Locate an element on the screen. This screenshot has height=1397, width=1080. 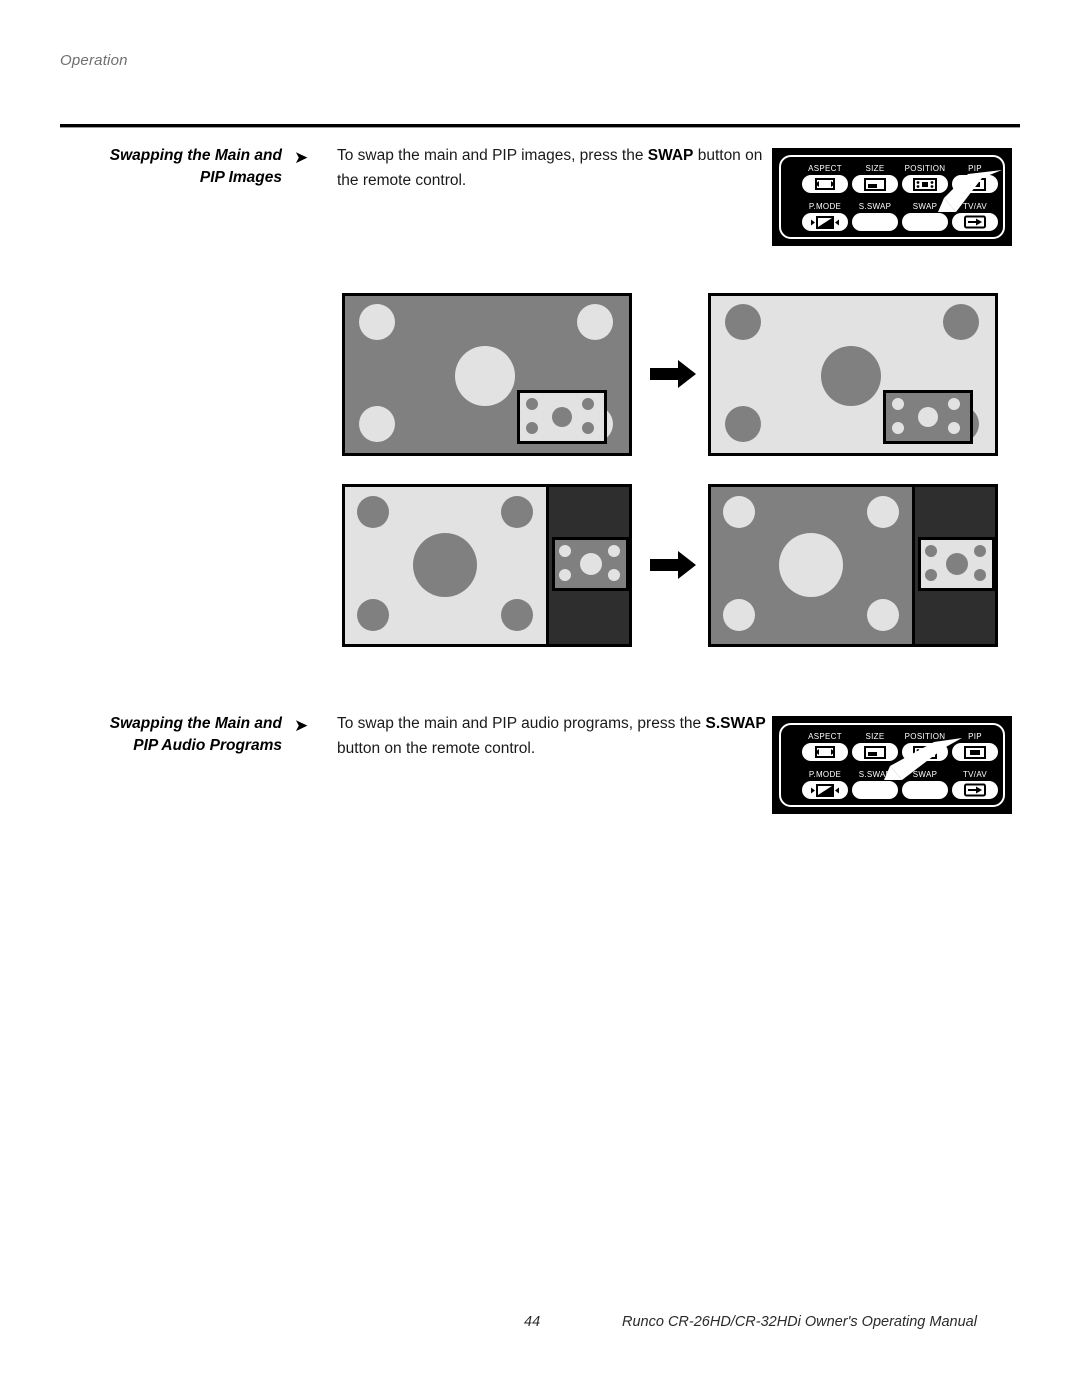
diagram-pop-after is located at coordinates (853, 565).